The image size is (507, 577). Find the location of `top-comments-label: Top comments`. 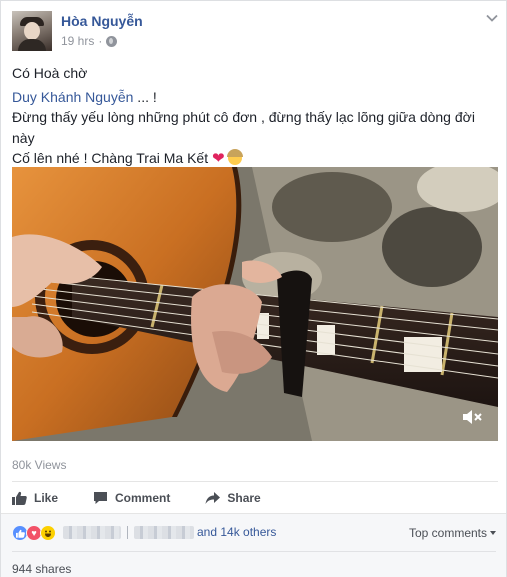

top-comments-label: Top comments is located at coordinates (447, 533).